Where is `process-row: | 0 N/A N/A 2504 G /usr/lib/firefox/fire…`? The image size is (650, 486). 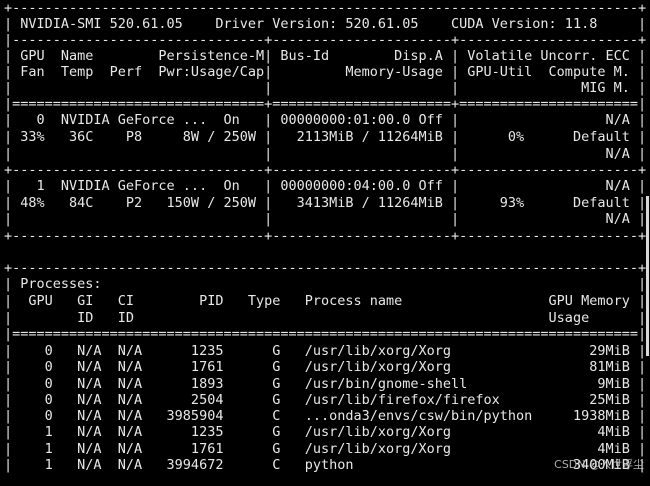 process-row: | 0 N/A N/A 2504 G /usr/lib/firefox/fire… is located at coordinates (325, 400).